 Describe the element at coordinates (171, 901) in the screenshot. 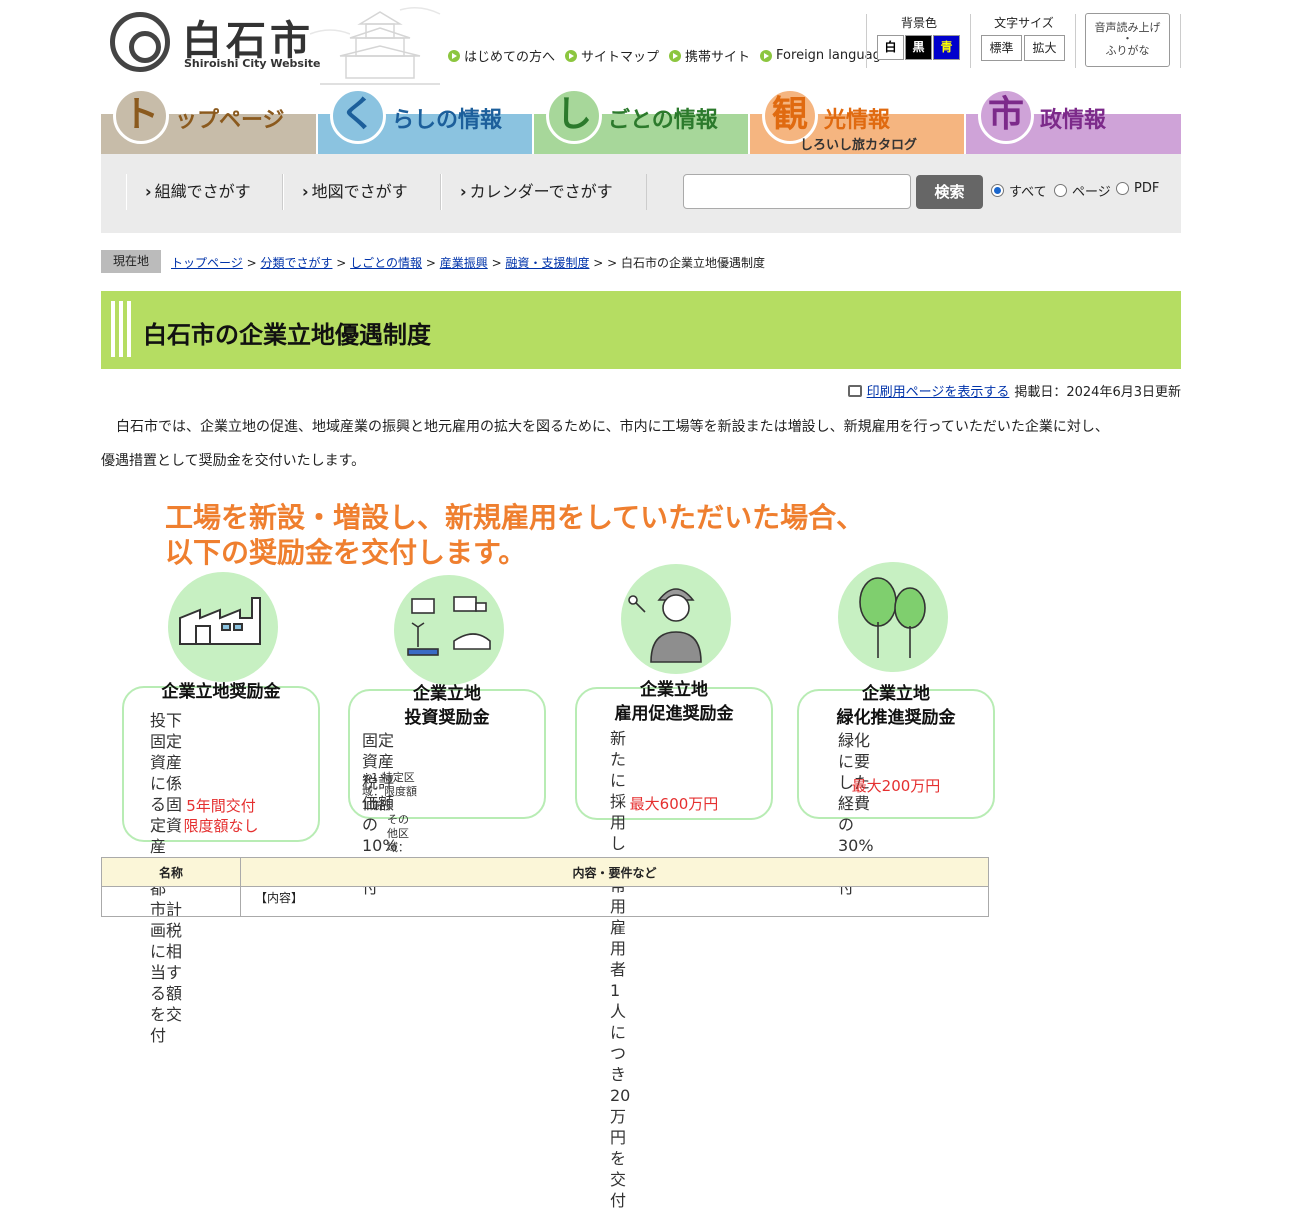

I see `table-cell` at that location.